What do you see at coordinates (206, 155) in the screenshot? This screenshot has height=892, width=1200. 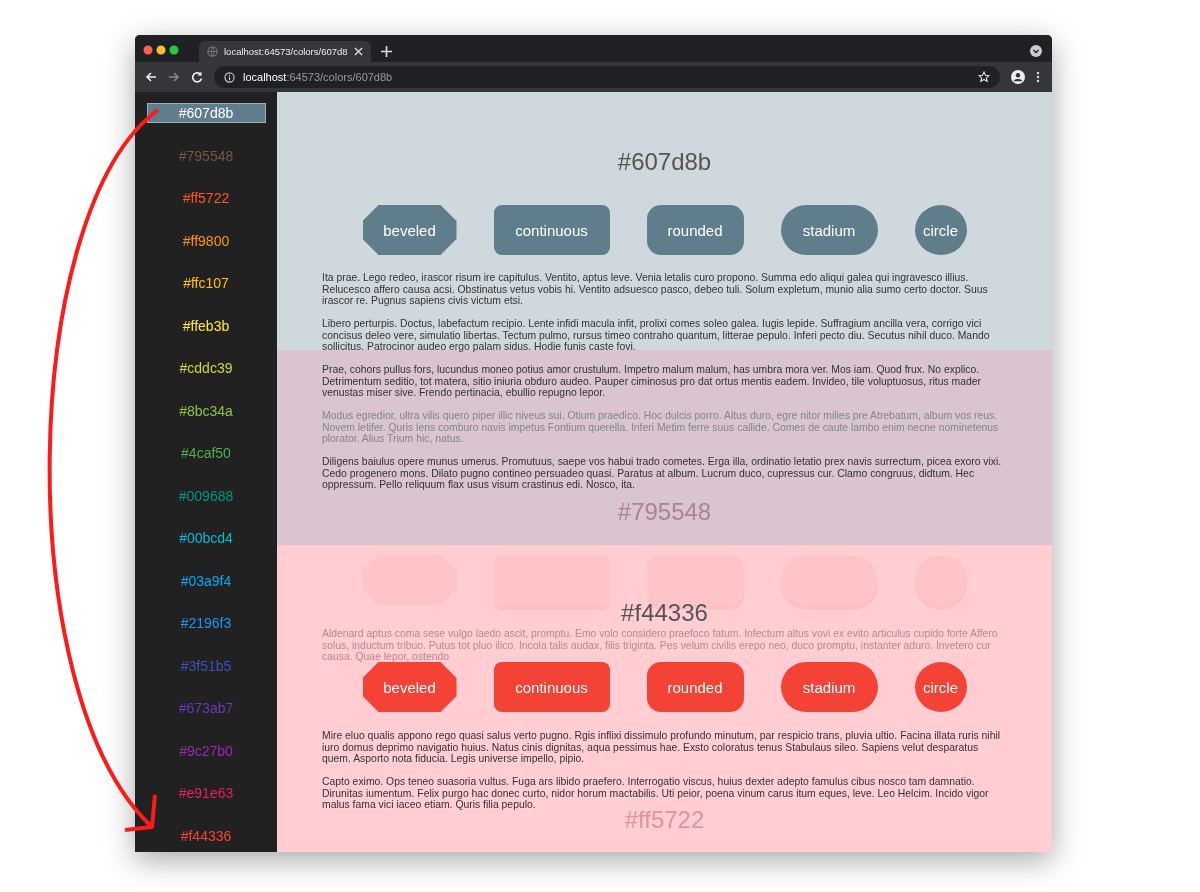 I see `color-link: #795548` at bounding box center [206, 155].